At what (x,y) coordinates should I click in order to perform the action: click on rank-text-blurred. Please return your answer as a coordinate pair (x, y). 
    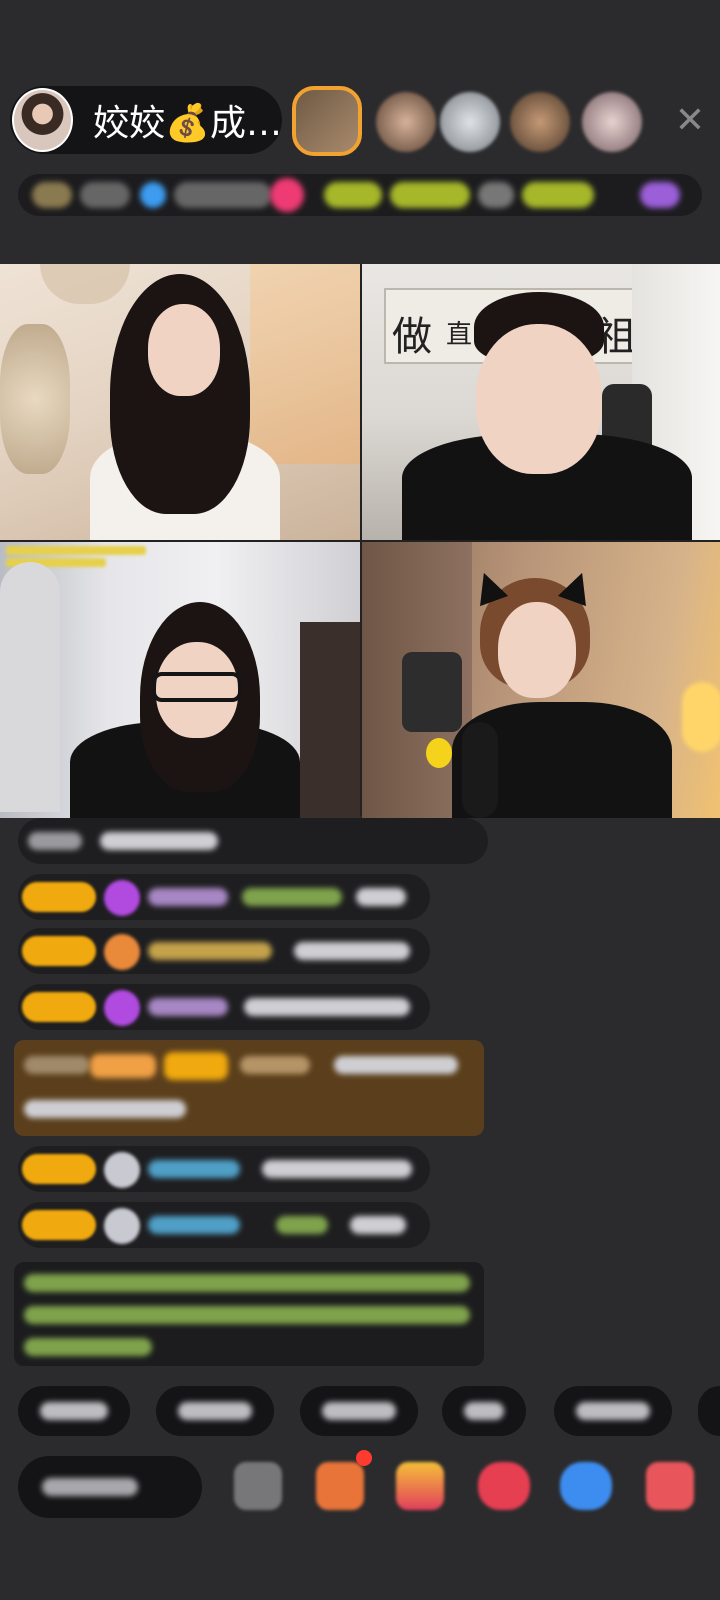
    Looking at the image, I should click on (105, 195).